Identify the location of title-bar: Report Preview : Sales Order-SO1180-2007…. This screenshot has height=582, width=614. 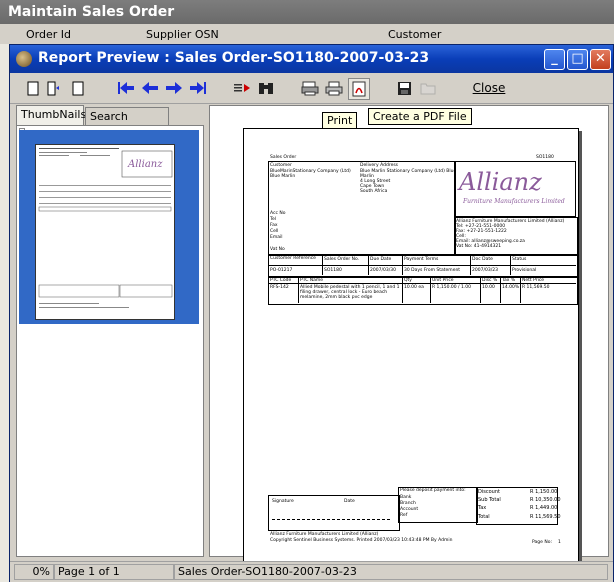
(311, 59).